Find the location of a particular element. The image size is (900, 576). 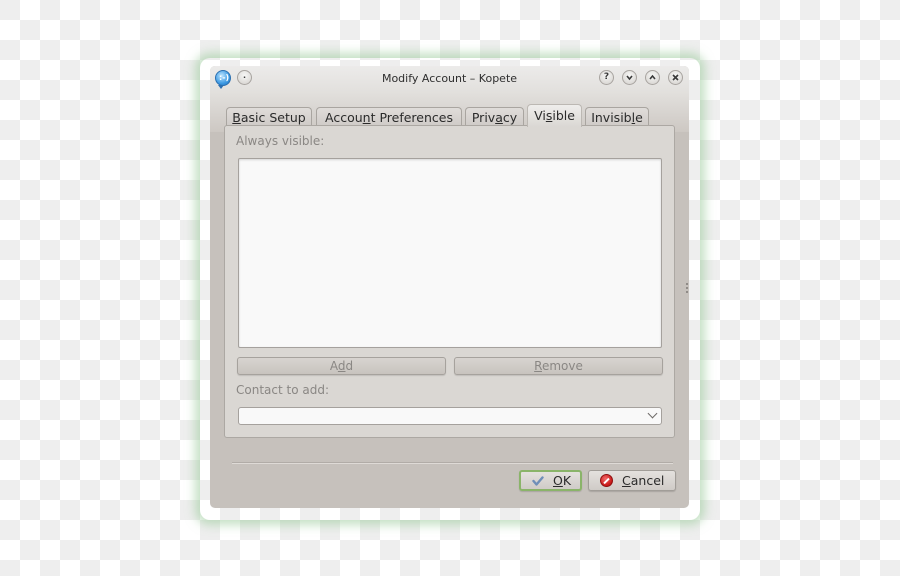

help-button: ? is located at coordinates (606, 77).